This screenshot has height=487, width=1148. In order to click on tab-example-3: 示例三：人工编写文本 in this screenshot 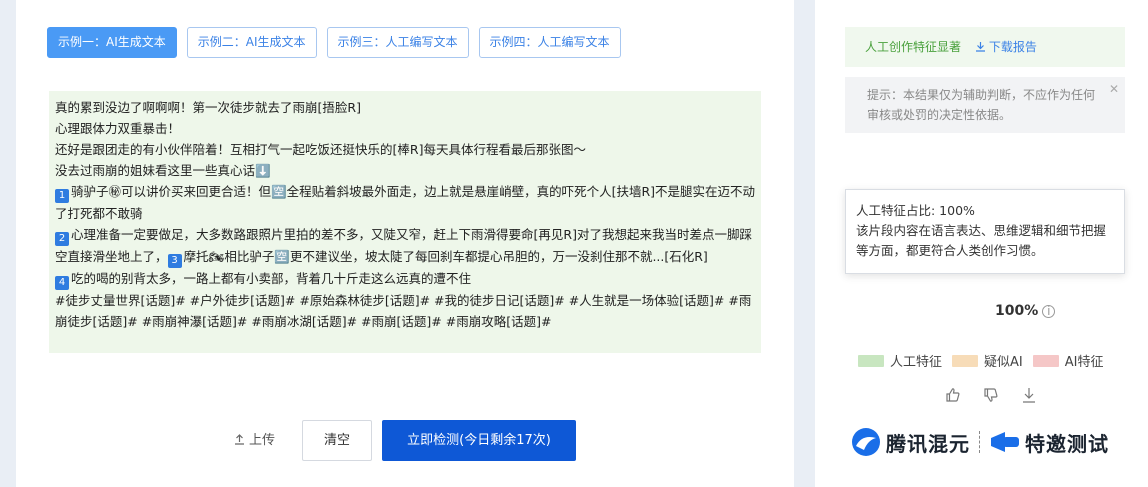, I will do `click(397, 42)`.